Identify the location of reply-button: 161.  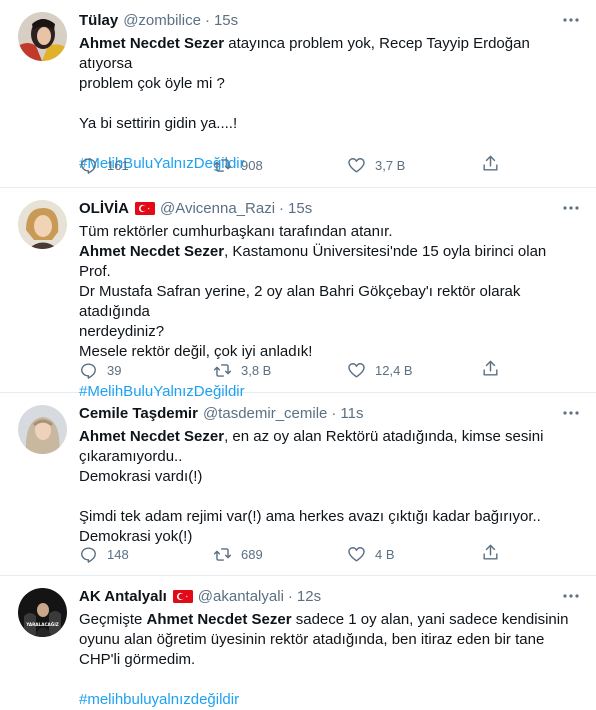
(146, 165).